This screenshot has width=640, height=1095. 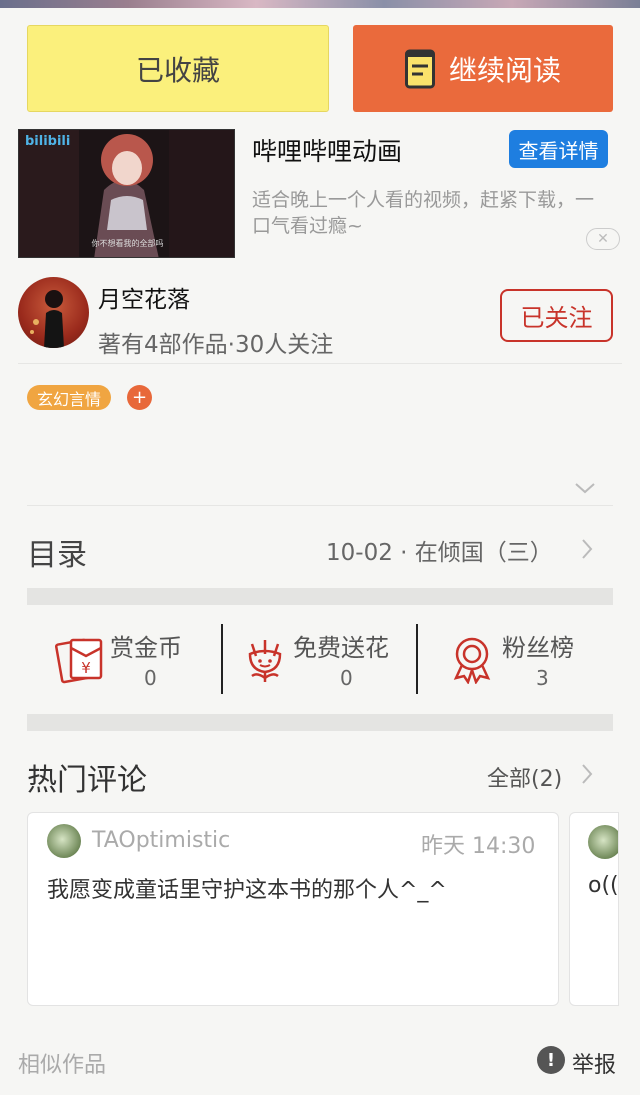 I want to click on hot-comments-title: 热门评论, so click(x=87, y=780).